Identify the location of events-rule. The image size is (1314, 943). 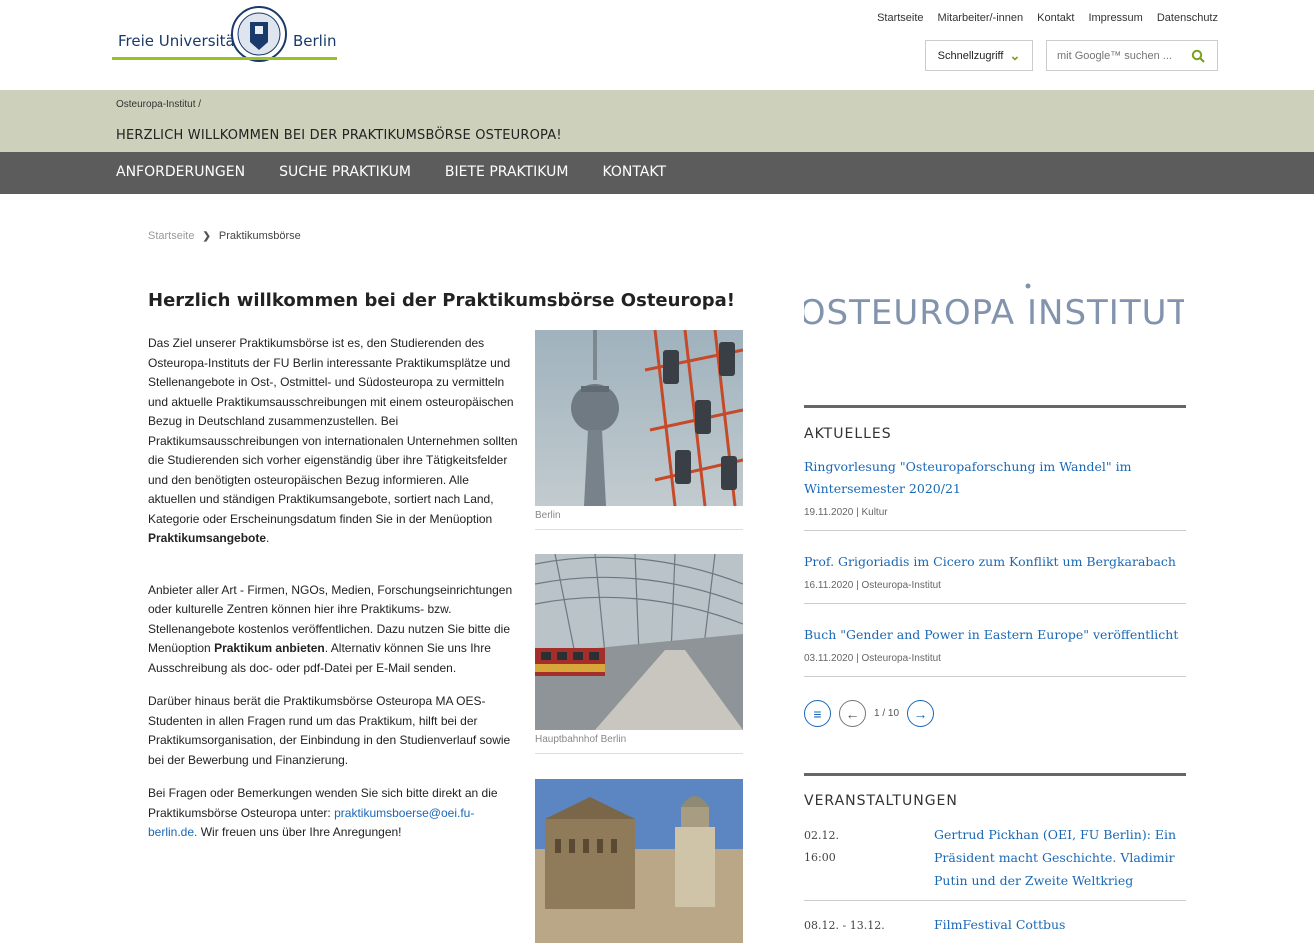
(995, 774).